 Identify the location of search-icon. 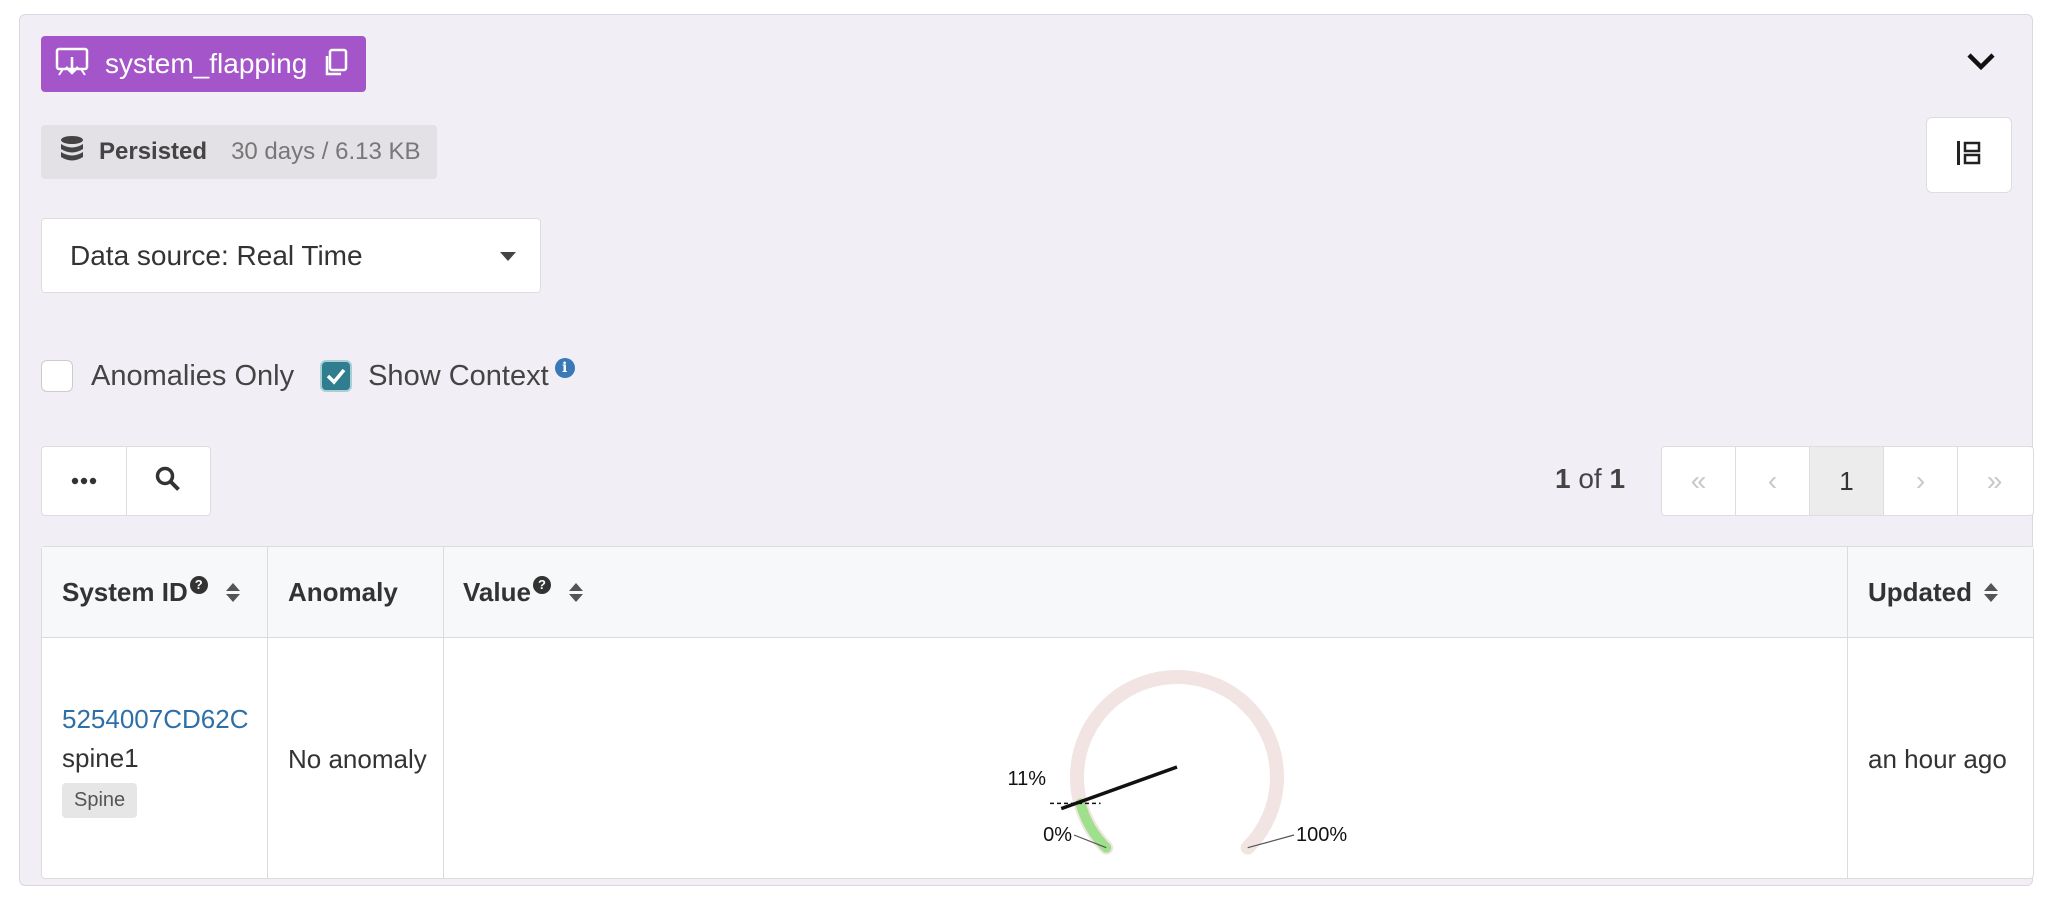
(168, 481).